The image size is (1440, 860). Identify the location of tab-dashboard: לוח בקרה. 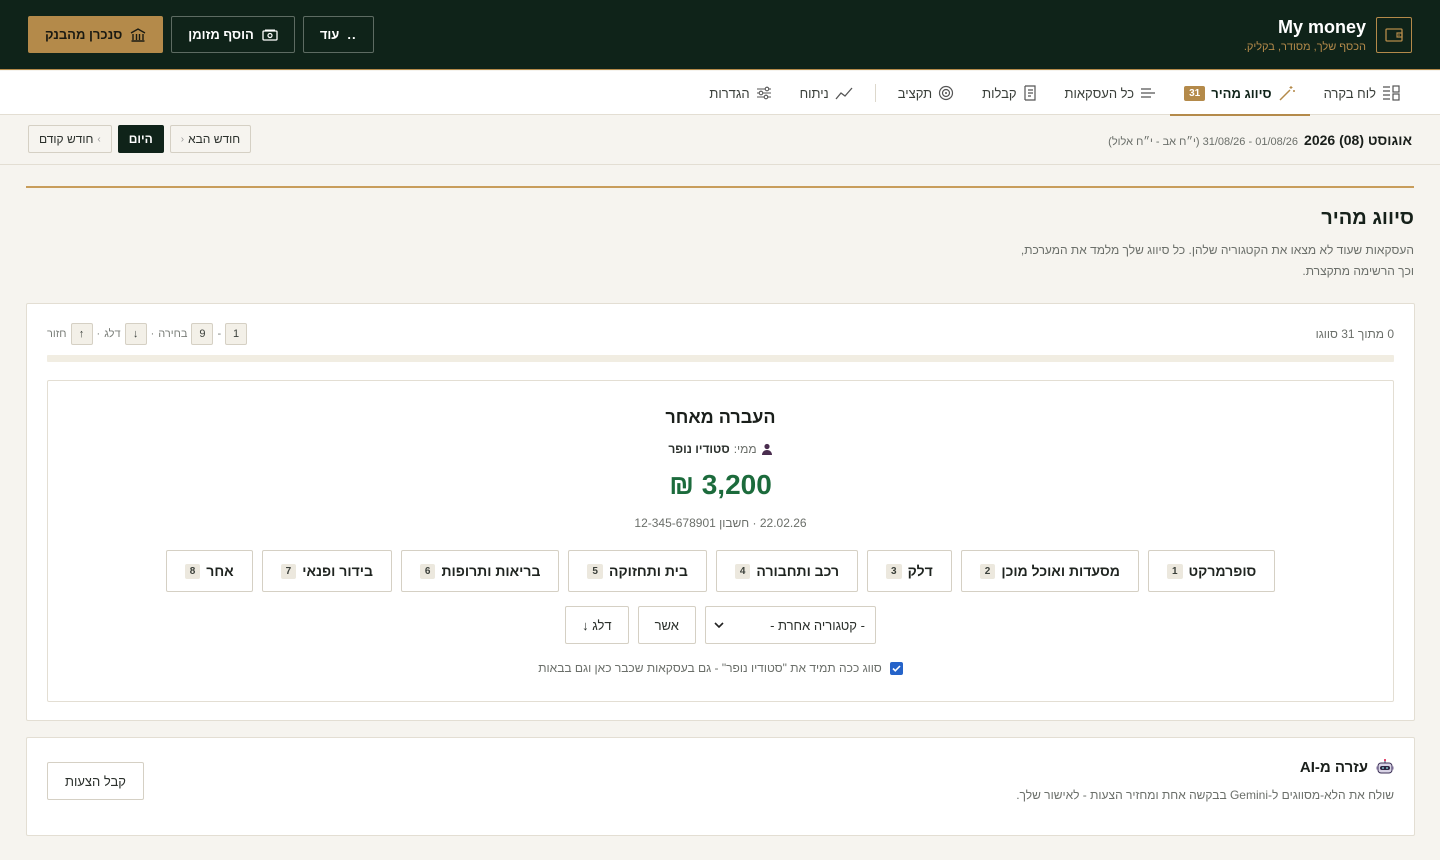
(1362, 93).